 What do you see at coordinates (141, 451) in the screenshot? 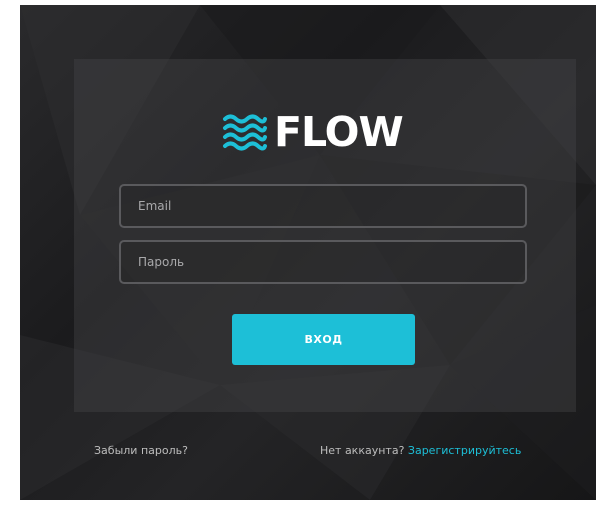
I see `forgot-password-link: Забыли пароль?` at bounding box center [141, 451].